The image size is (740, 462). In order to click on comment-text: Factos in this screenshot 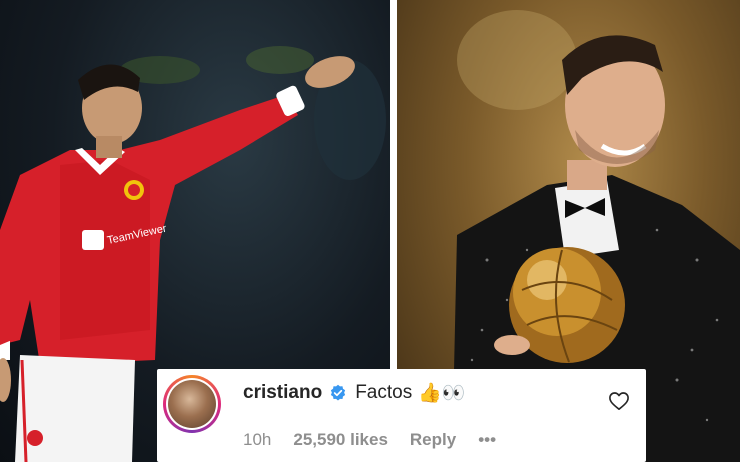, I will do `click(384, 392)`.